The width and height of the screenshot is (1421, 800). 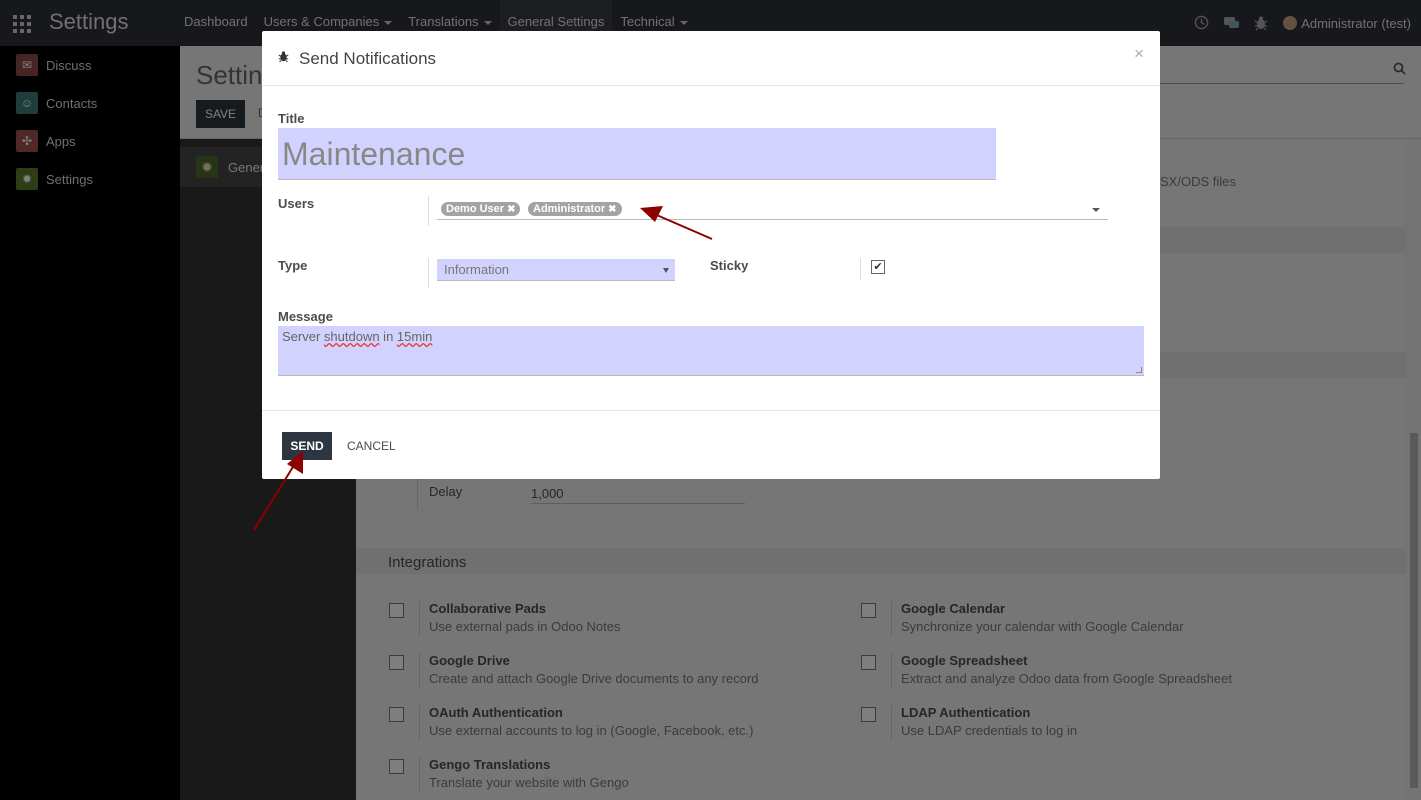 I want to click on title-label: Title, so click(x=291, y=118).